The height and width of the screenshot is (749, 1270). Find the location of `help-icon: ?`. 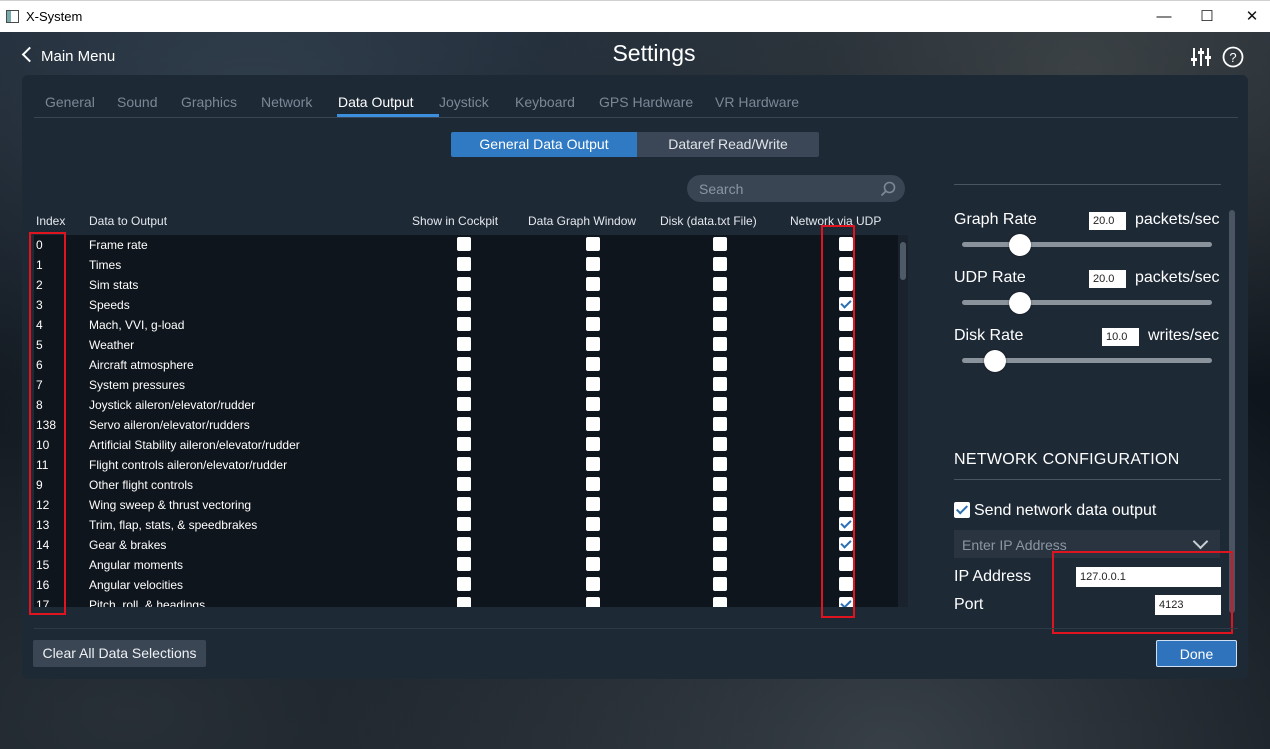

help-icon: ? is located at coordinates (1233, 57).